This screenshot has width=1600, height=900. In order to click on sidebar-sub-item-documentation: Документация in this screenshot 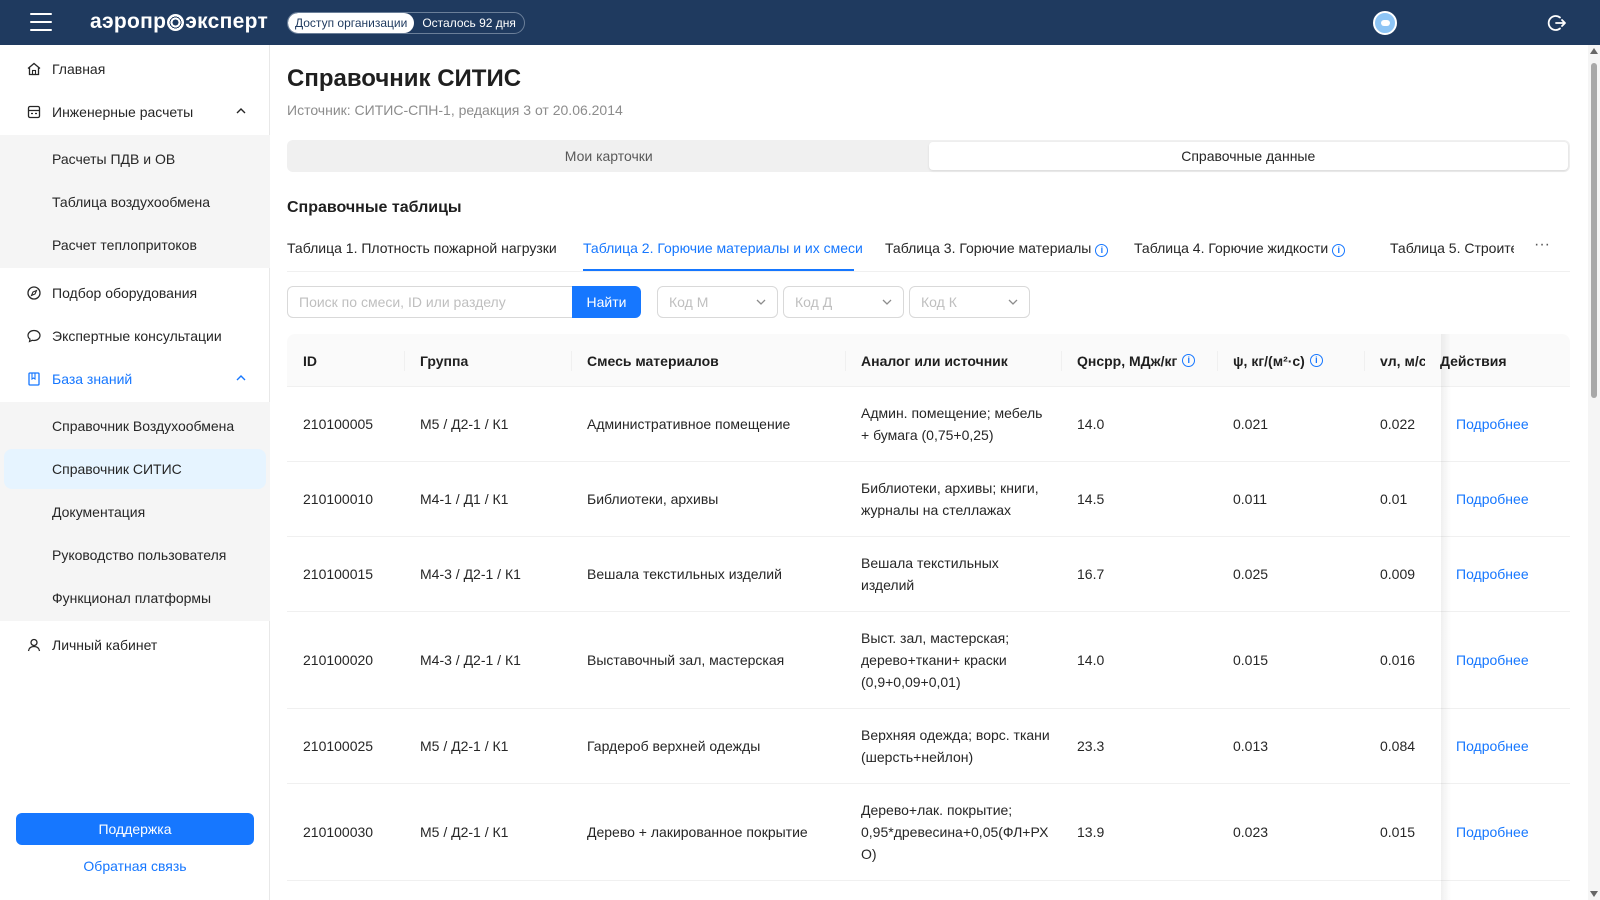, I will do `click(135, 512)`.